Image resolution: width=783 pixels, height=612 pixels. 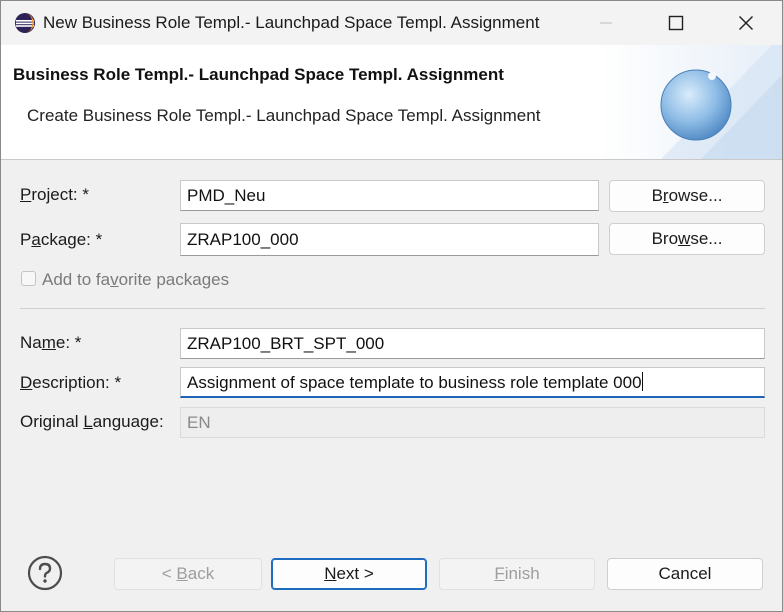 I want to click on name-field: ZRAP100_BRT_SPT_000, so click(x=472, y=343).